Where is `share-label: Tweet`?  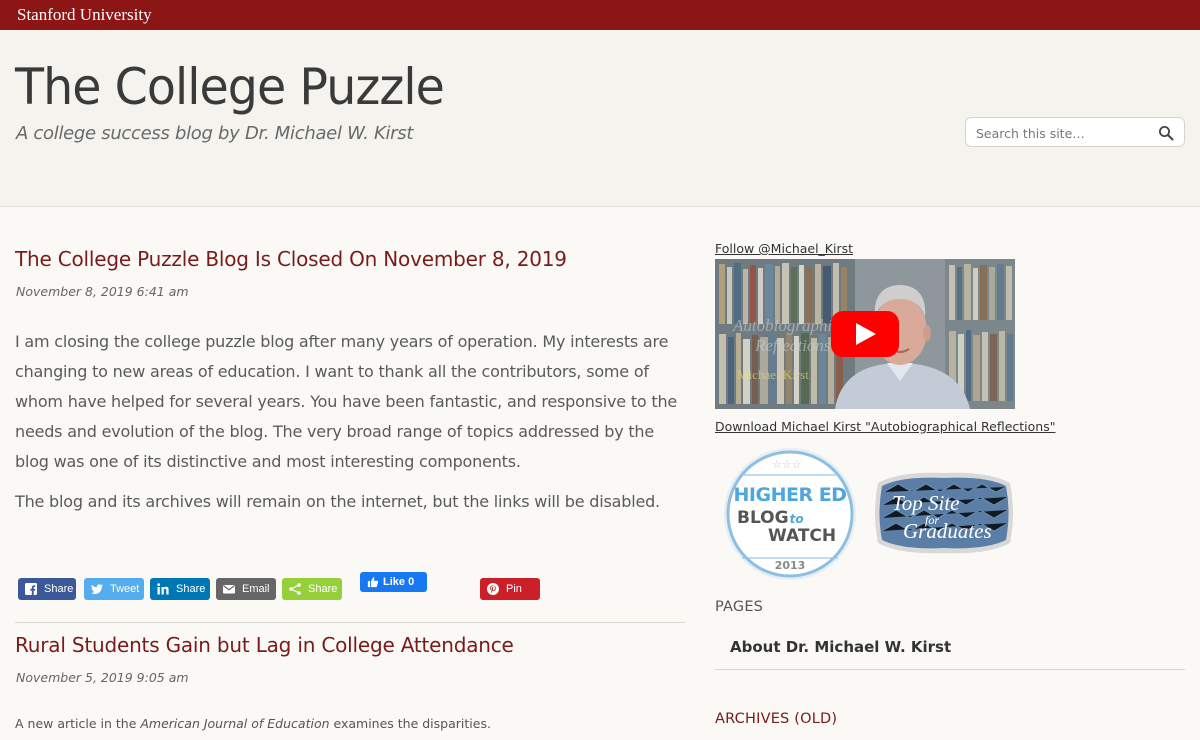 share-label: Tweet is located at coordinates (125, 589).